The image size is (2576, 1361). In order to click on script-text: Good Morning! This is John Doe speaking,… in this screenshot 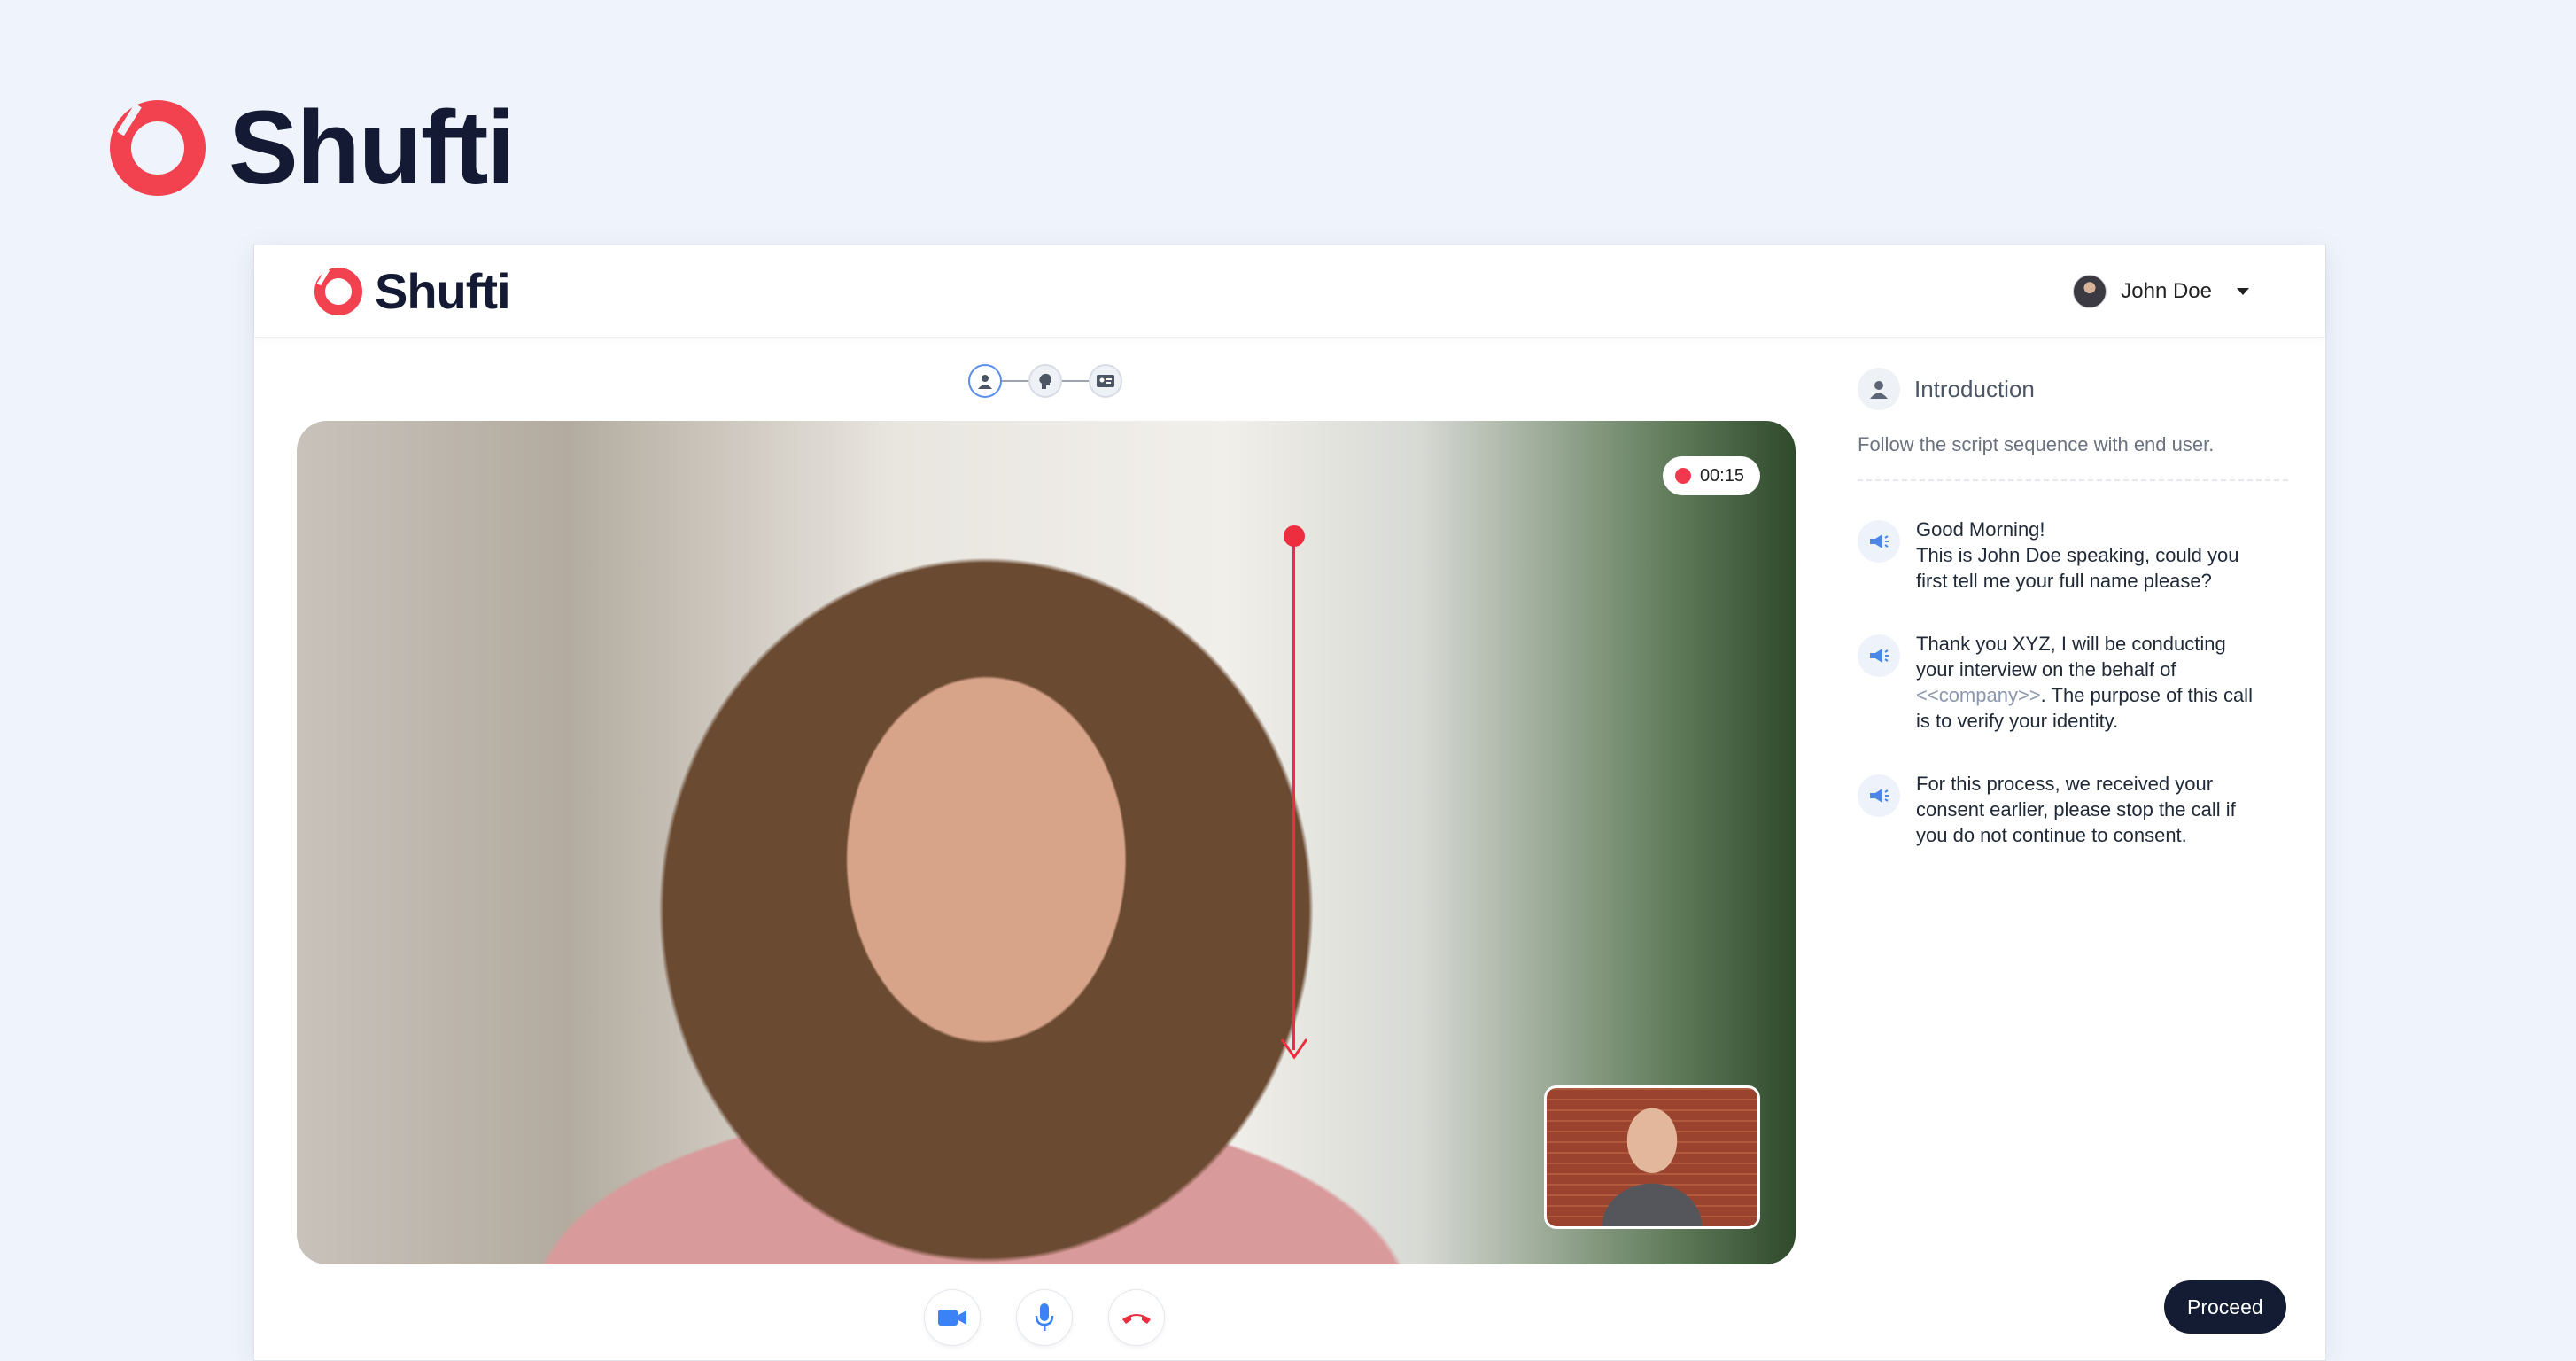, I will do `click(2077, 555)`.